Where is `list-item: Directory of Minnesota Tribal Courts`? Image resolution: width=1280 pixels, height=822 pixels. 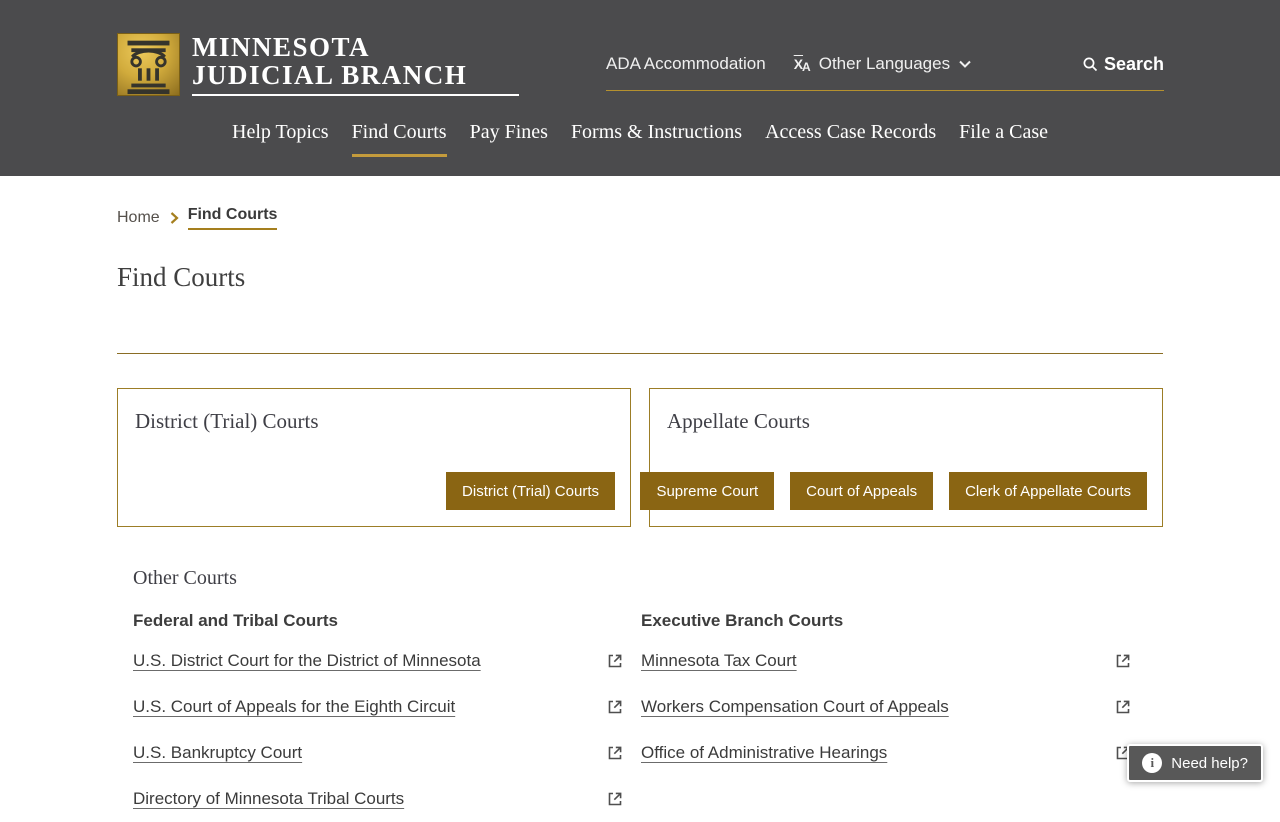 list-item: Directory of Minnesota Tribal Courts is located at coordinates (379, 799).